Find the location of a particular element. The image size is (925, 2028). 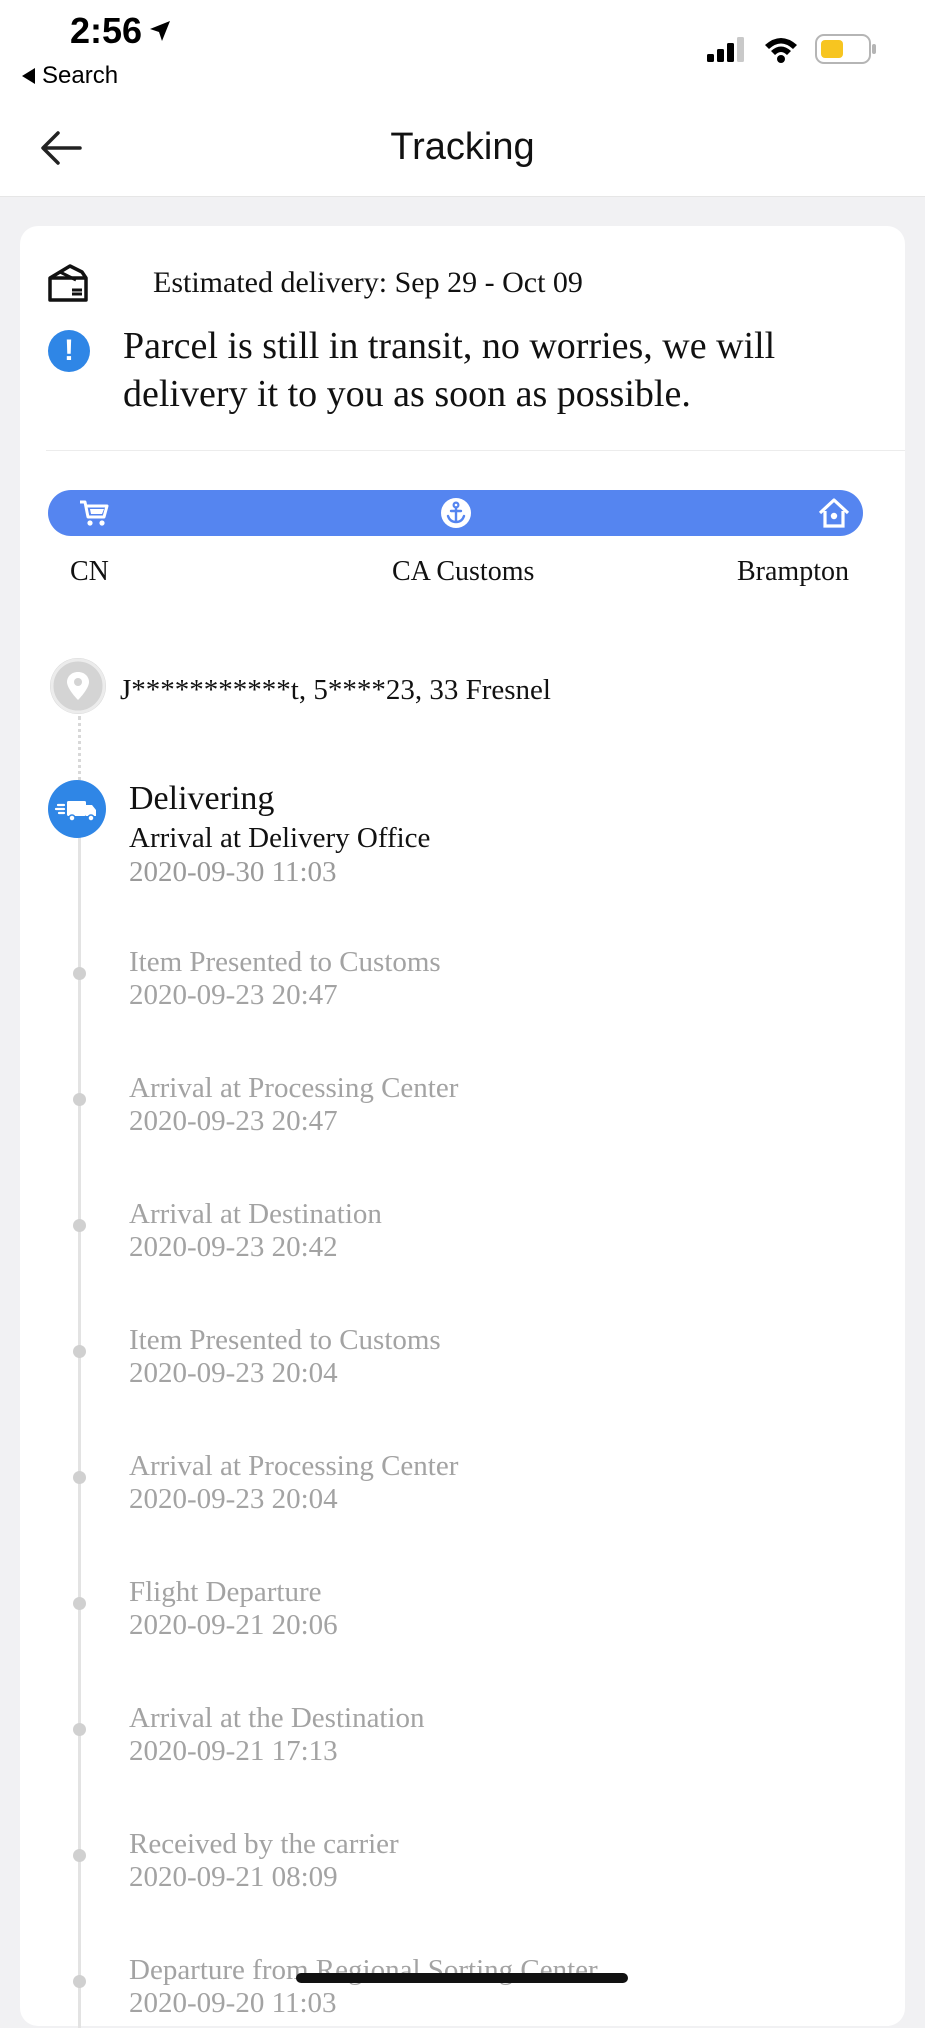

time-text: 2:56 is located at coordinates (106, 30).